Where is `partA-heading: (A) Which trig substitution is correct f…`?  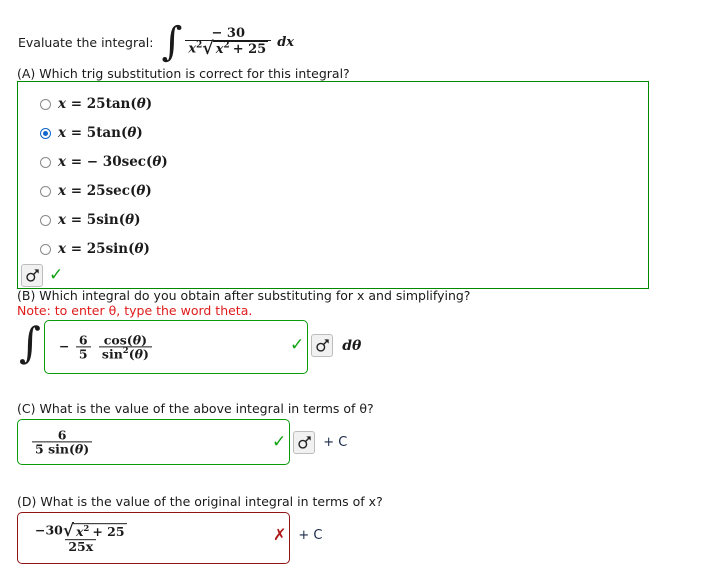
partA-heading: (A) Which trig substitution is correct f… is located at coordinates (183, 73).